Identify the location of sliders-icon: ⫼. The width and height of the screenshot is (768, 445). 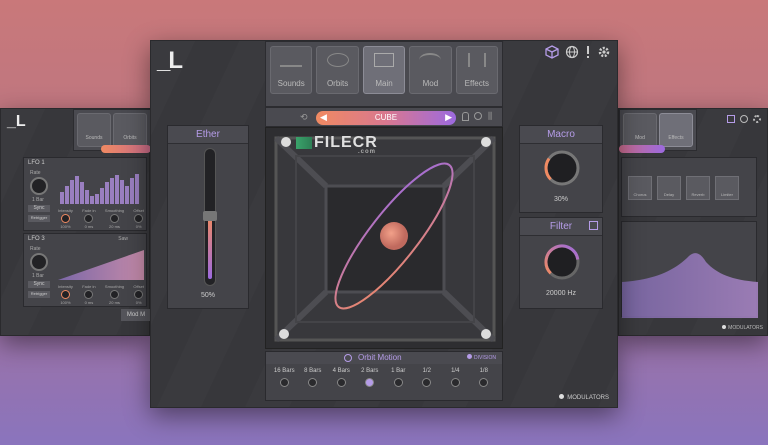
(490, 116).